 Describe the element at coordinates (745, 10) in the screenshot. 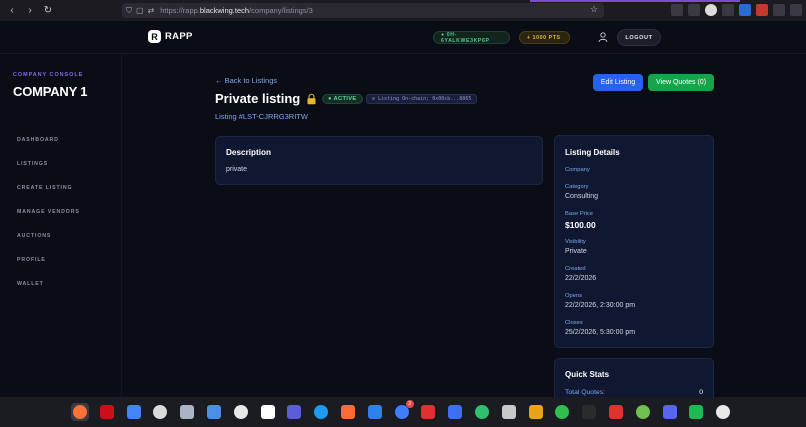

I see `extension-blue-icon` at that location.